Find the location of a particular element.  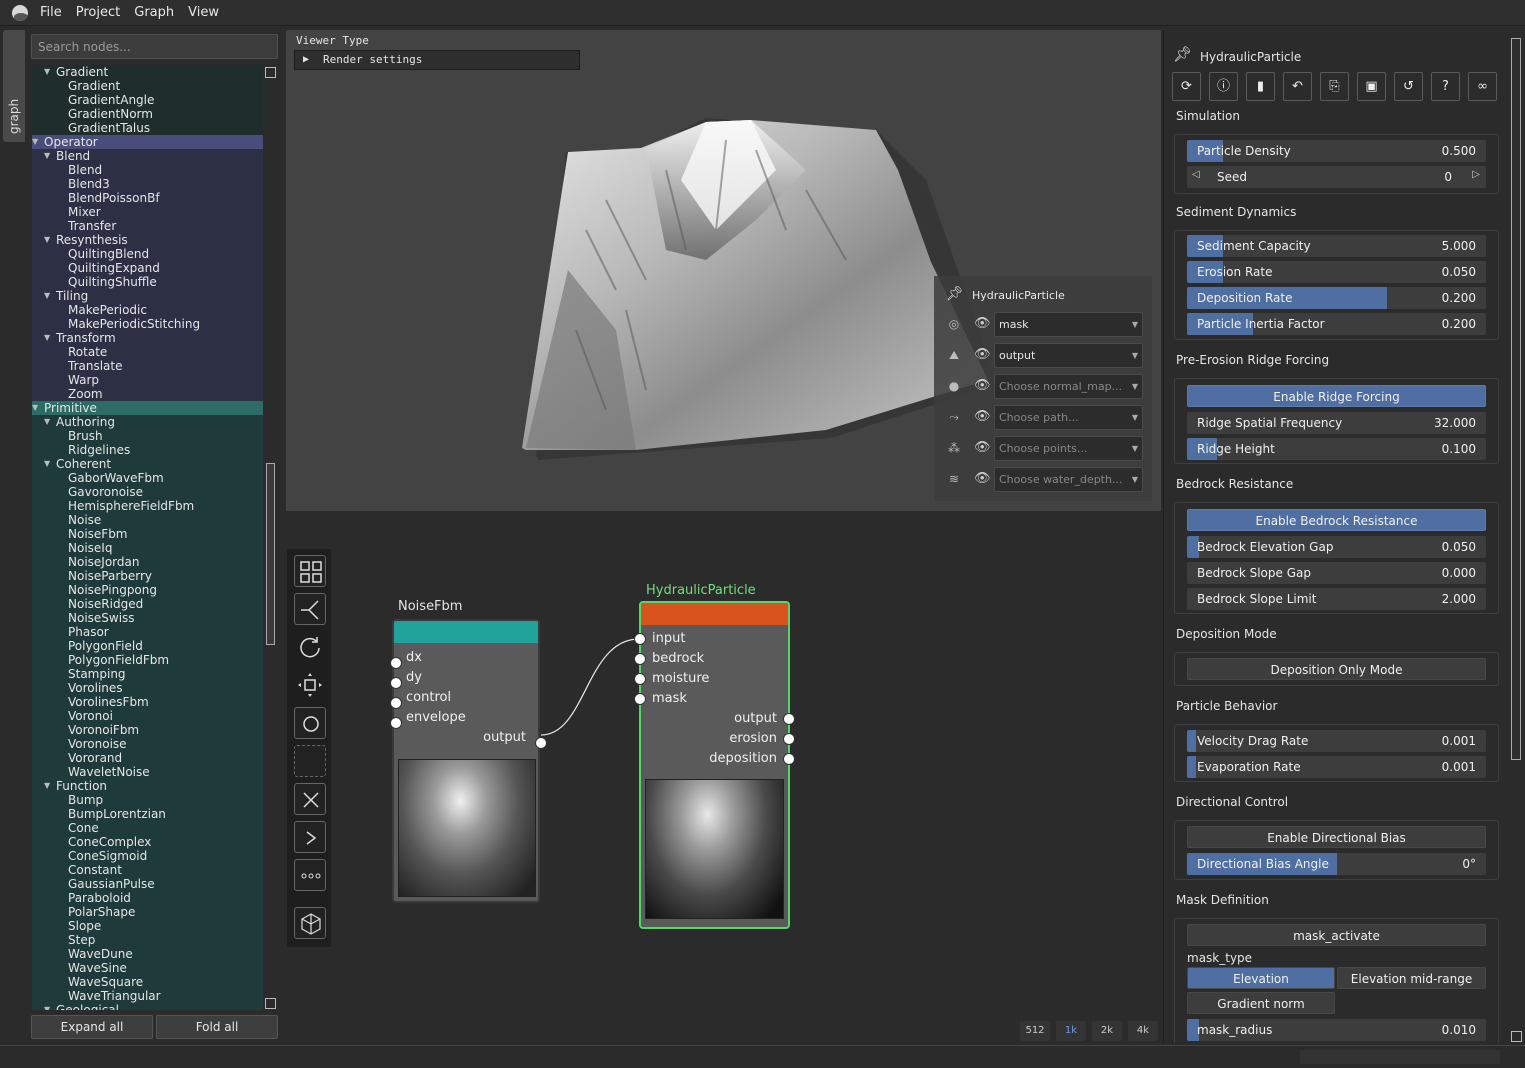

tree-node-item: Brush is located at coordinates (147, 436).